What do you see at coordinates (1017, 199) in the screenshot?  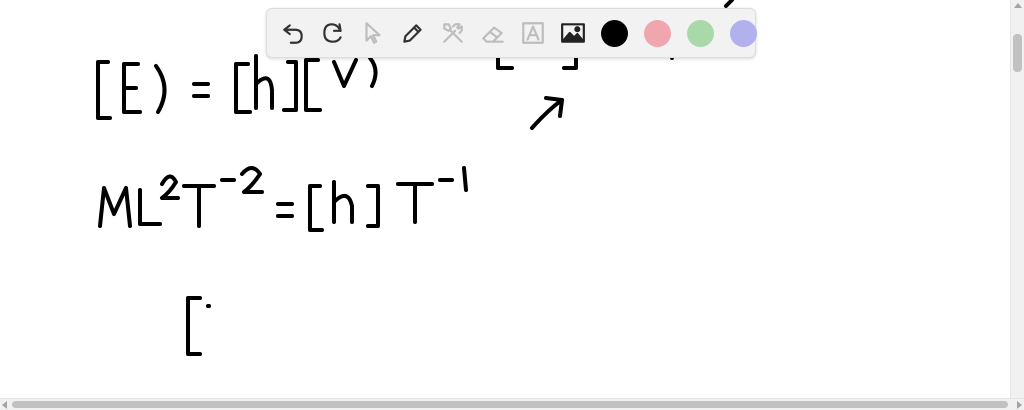 I see `vertical-scrollbar` at bounding box center [1017, 199].